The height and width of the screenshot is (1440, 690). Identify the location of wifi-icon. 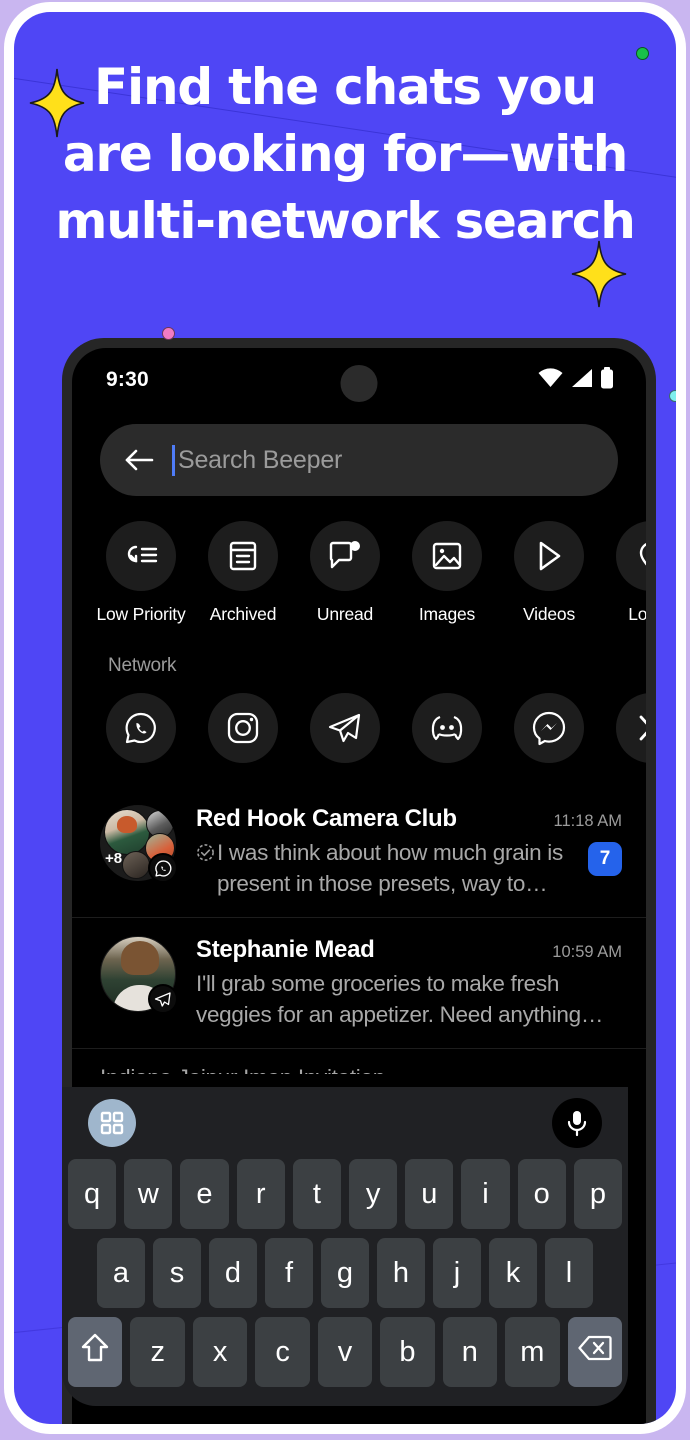
(550, 380).